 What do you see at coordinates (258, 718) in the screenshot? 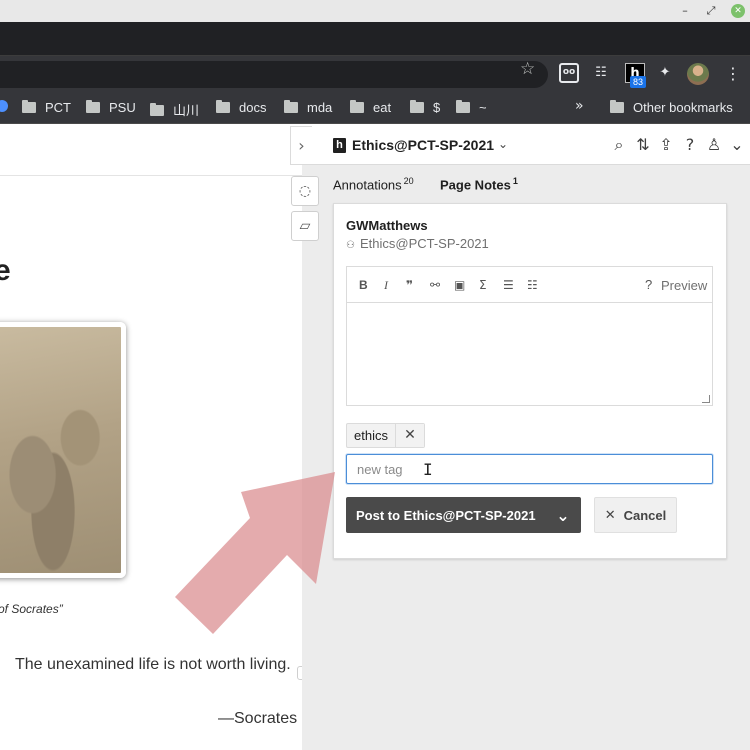
I see `quote-author: —Socrates` at bounding box center [258, 718].